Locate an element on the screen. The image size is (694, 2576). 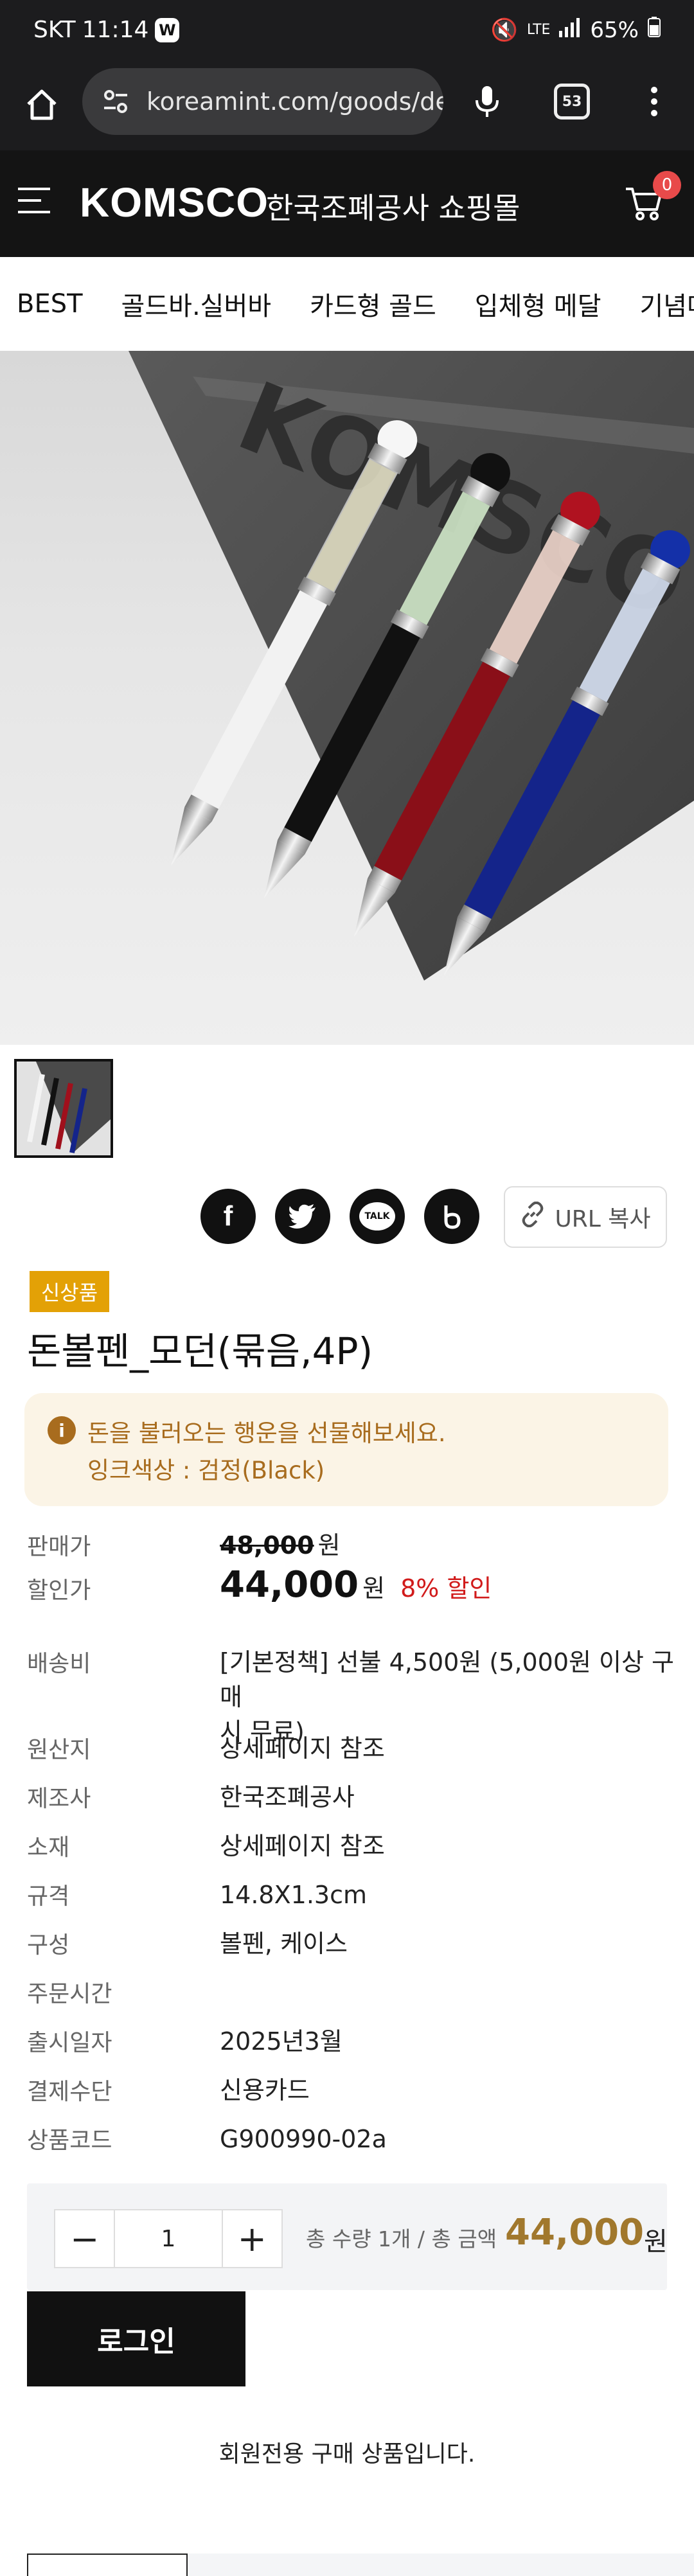
tab-bar-background is located at coordinates (441, 2565).